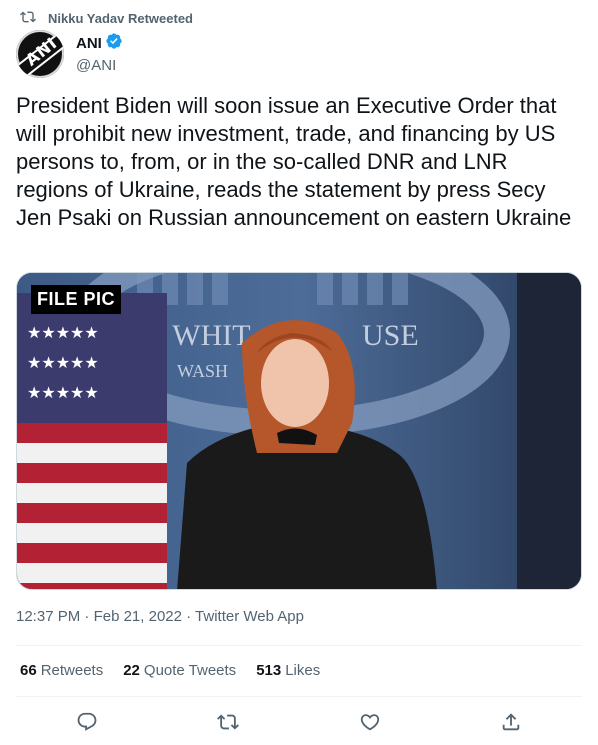  I want to click on tweet-actions, so click(299, 722).